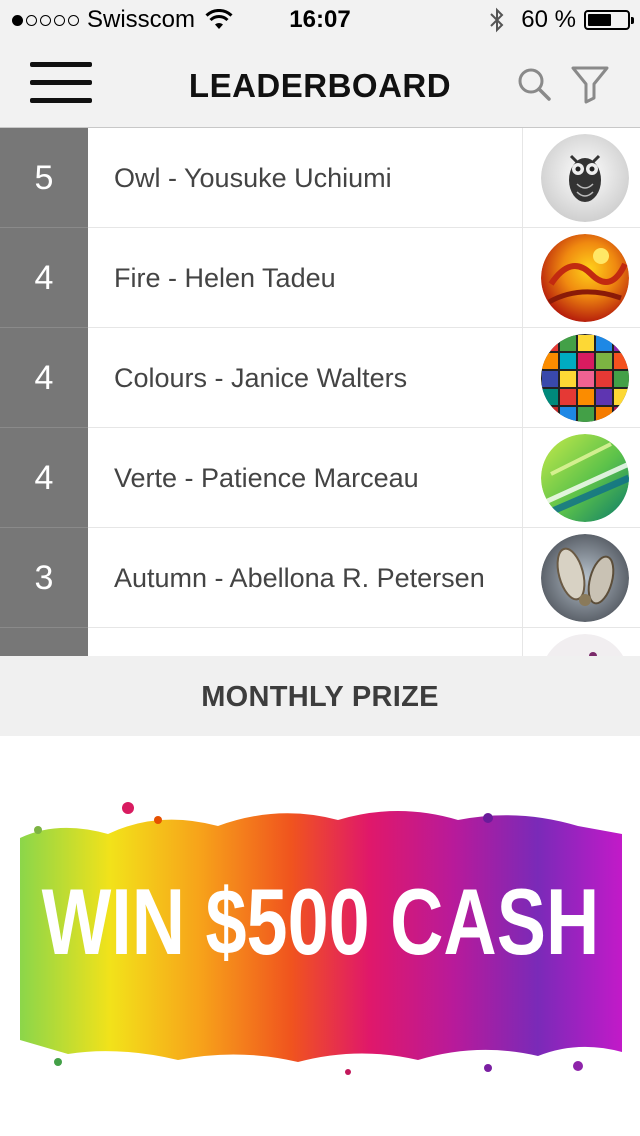 This screenshot has height=1136, width=640. Describe the element at coordinates (590, 84) in the screenshot. I see `filter-icon` at that location.